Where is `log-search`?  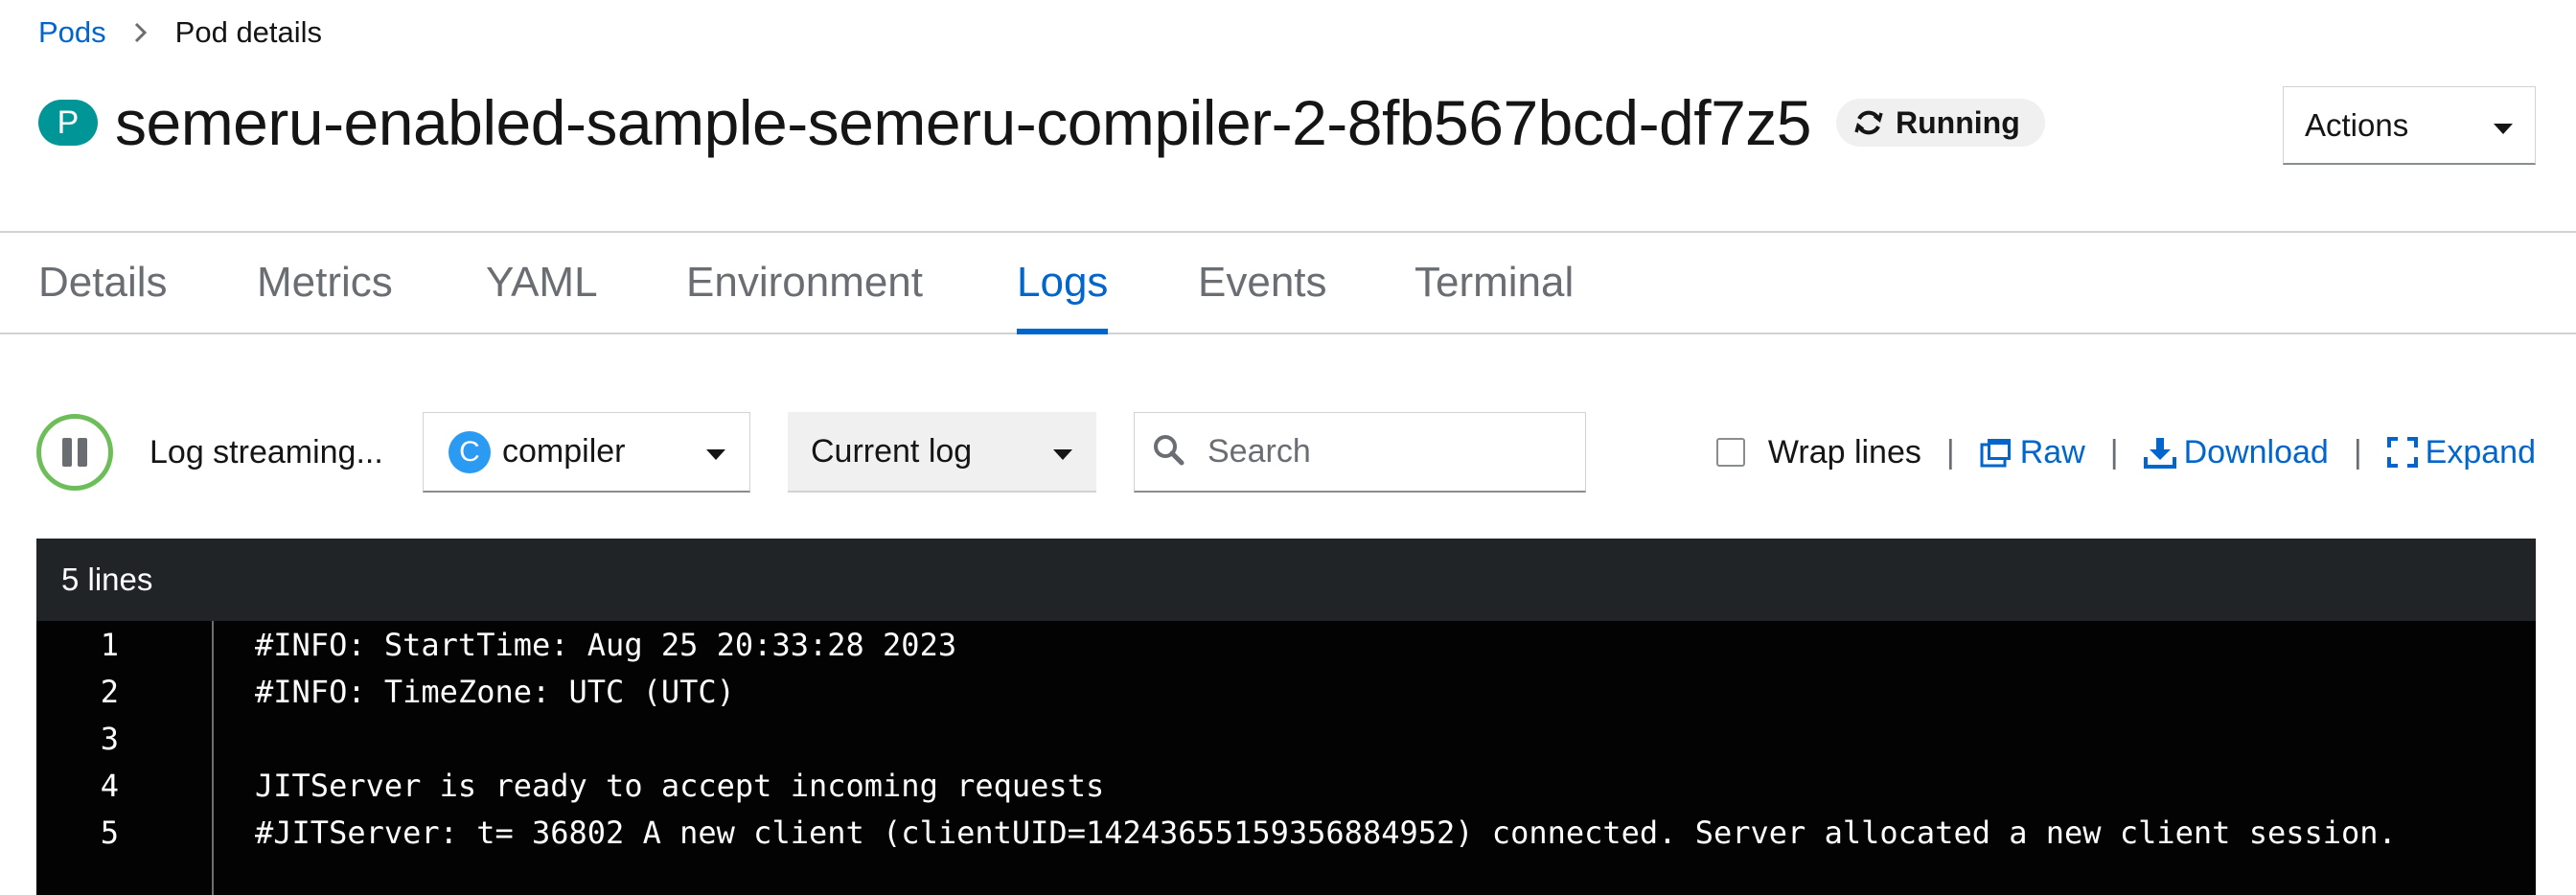
log-search is located at coordinates (1360, 452).